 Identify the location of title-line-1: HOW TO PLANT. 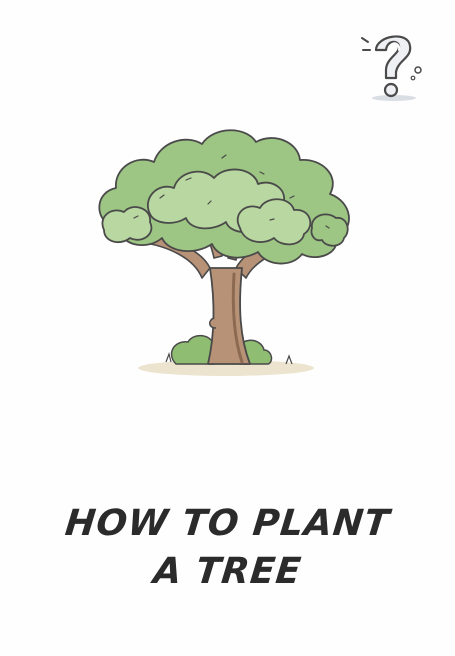
(227, 523).